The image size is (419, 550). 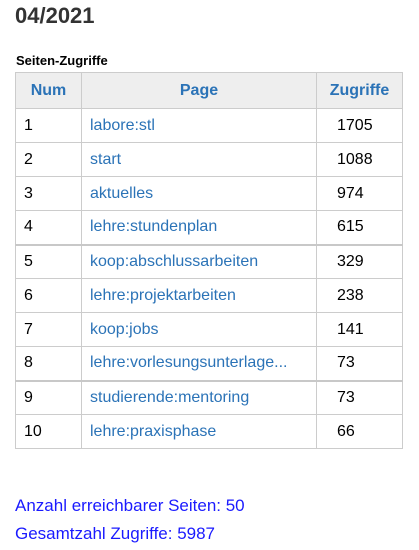 I want to click on section-title: Seiten-Zugriffe, so click(x=62, y=60).